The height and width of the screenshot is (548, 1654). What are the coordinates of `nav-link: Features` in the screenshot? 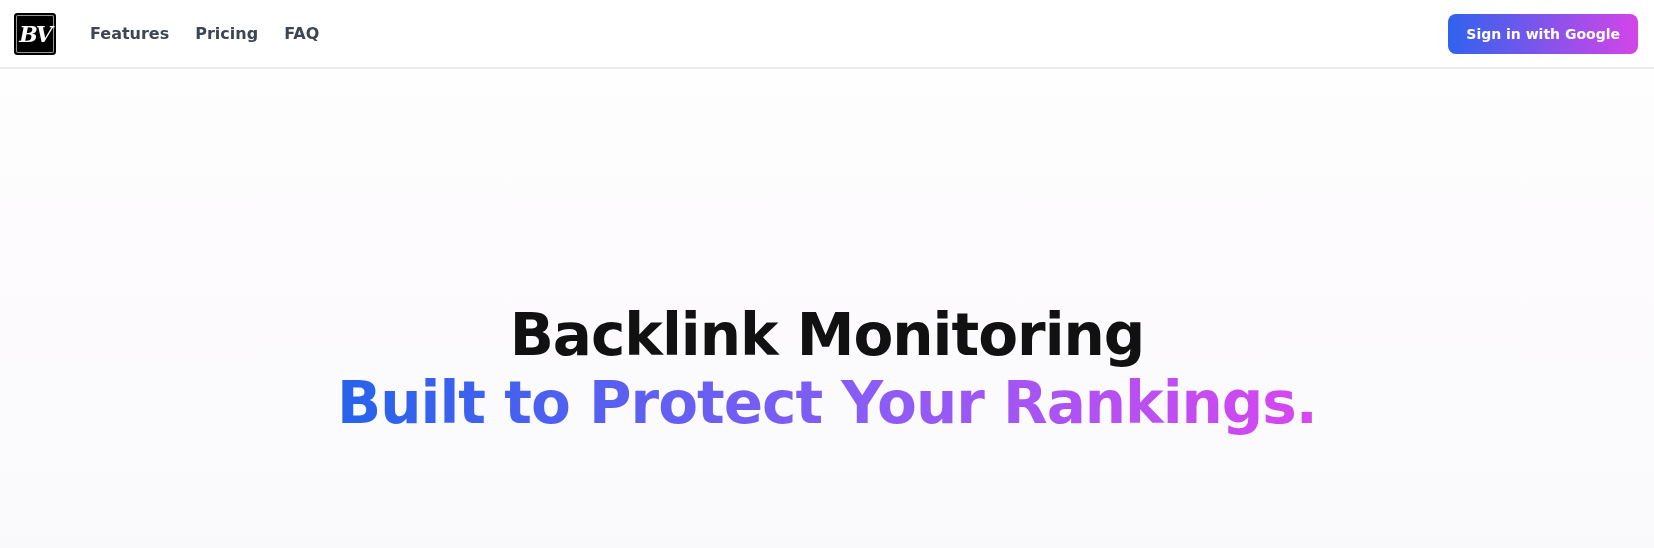 It's located at (130, 33).